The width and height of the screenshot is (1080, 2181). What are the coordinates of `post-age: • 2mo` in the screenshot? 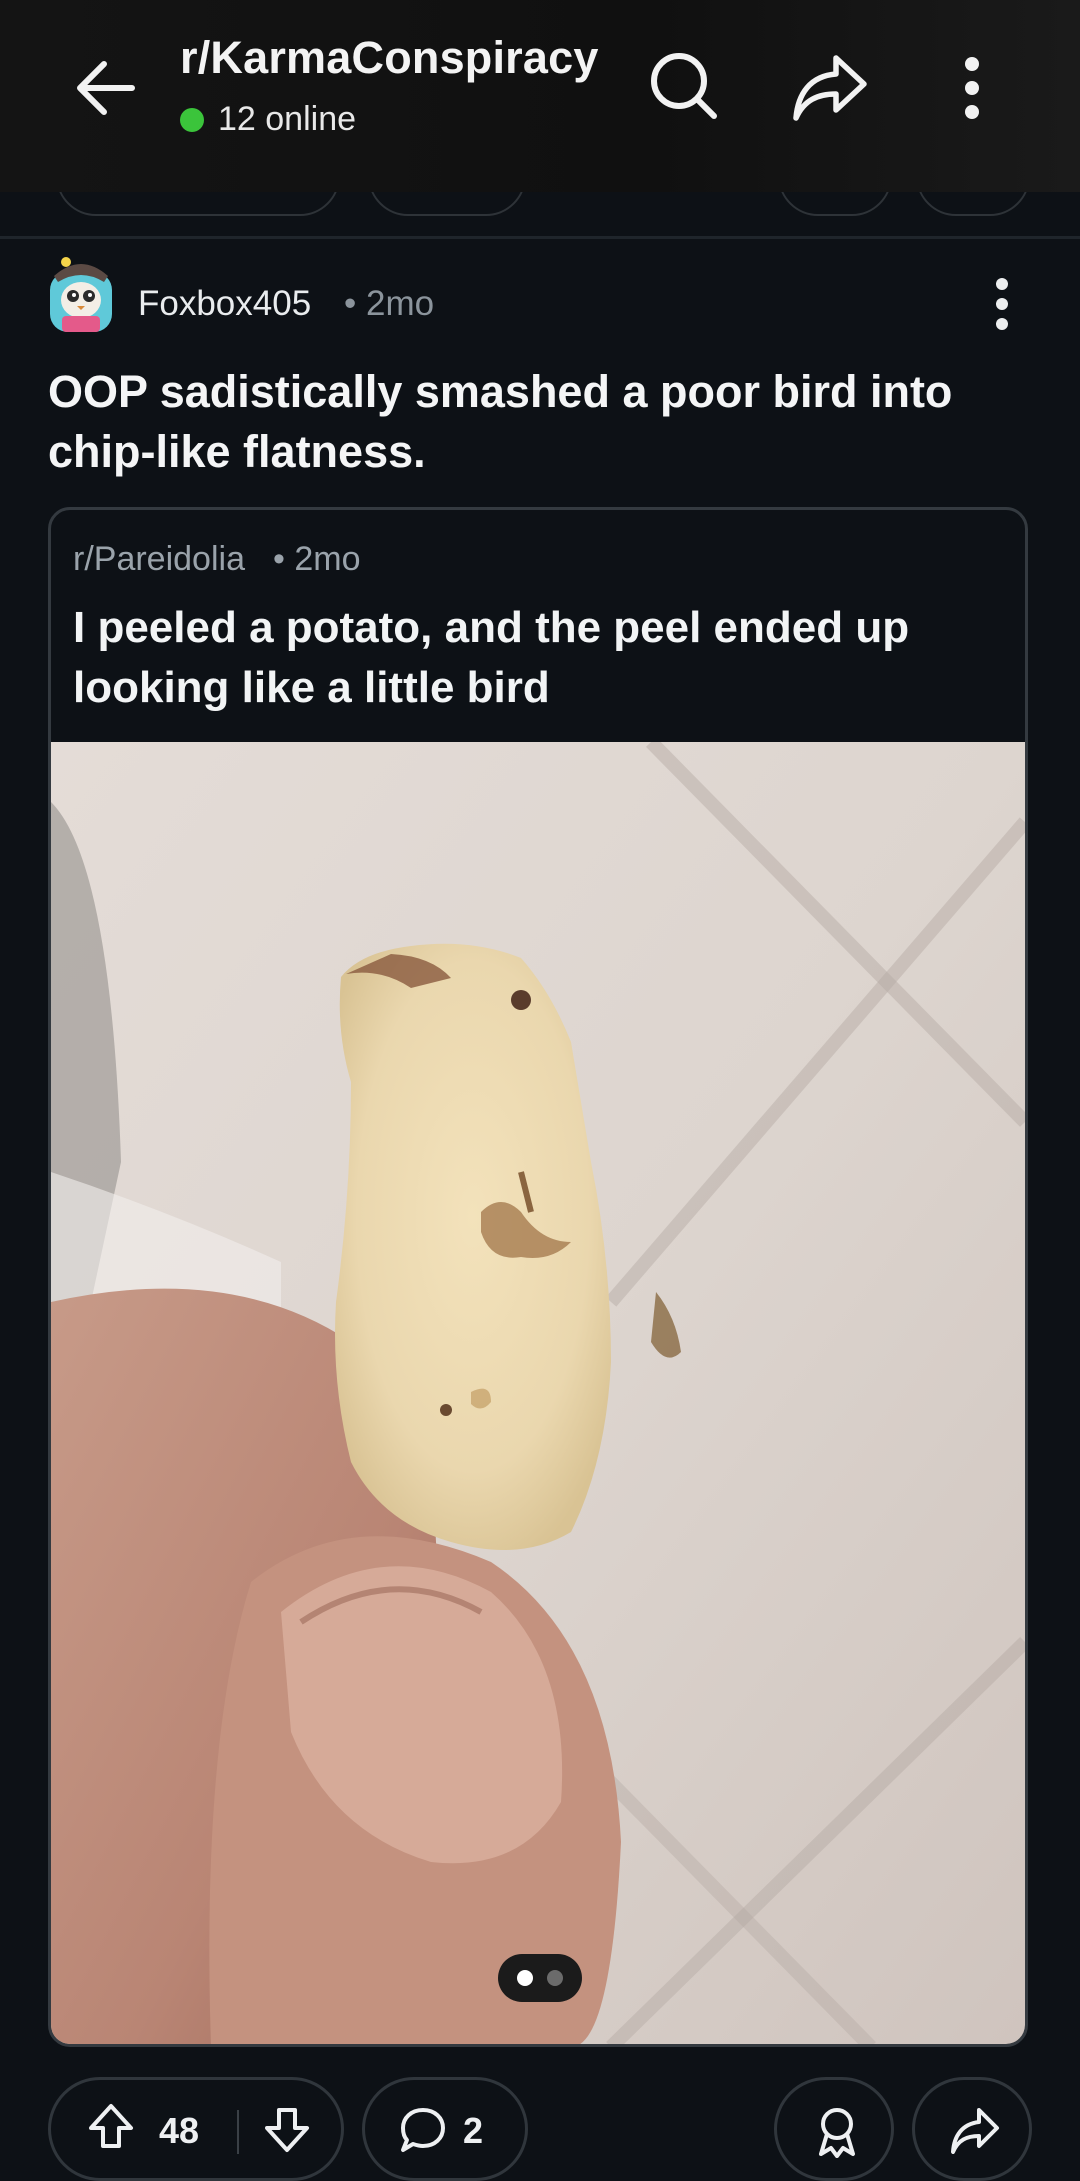 It's located at (389, 303).